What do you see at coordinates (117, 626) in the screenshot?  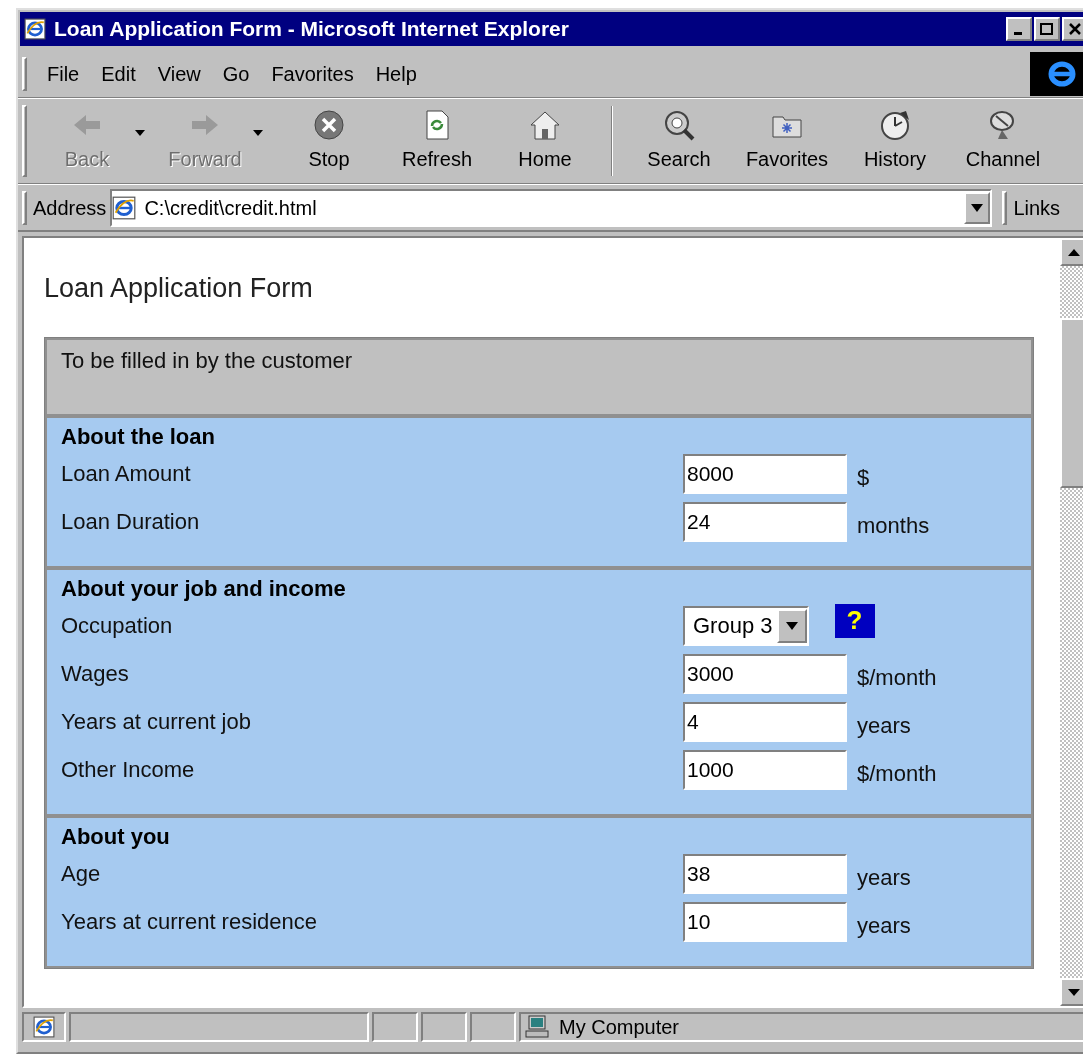 I see `field-label: Occupation` at bounding box center [117, 626].